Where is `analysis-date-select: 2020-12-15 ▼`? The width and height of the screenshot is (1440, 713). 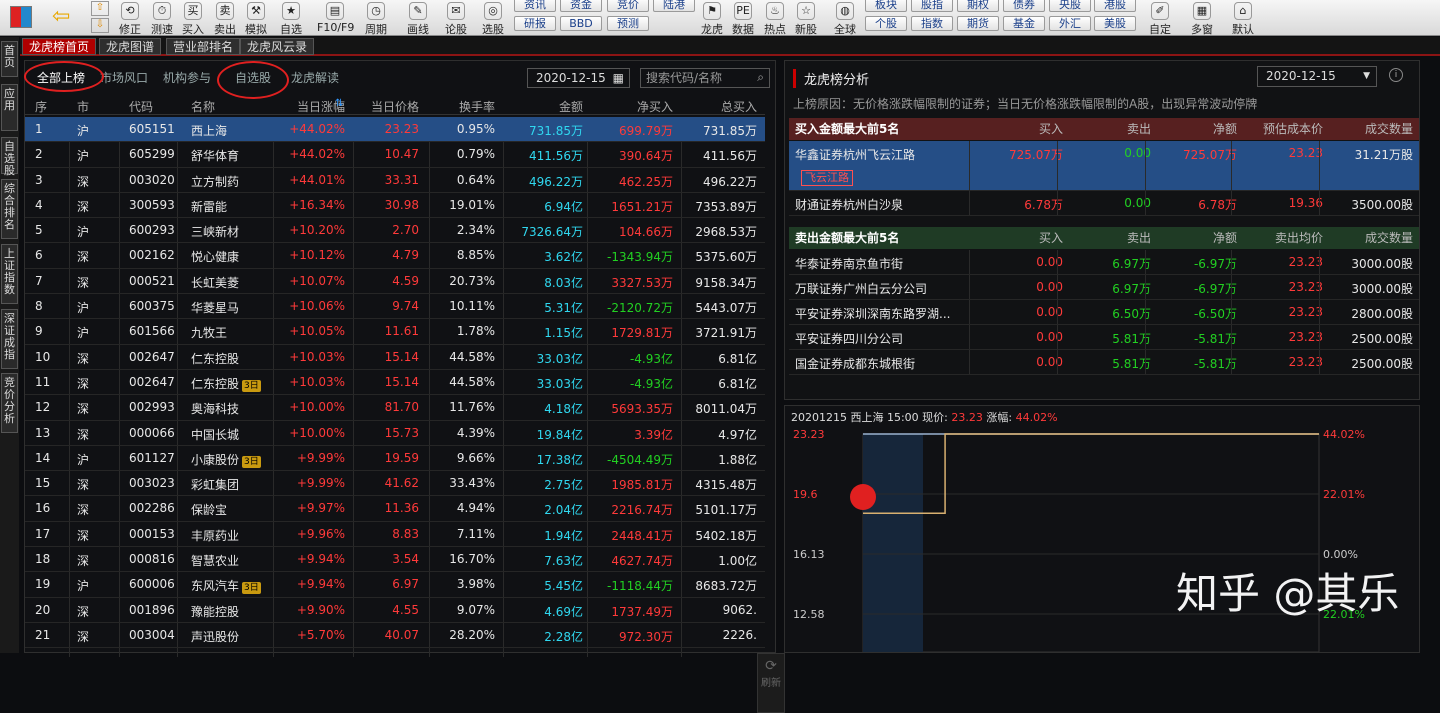
analysis-date-select: 2020-12-15 ▼ is located at coordinates (1317, 76).